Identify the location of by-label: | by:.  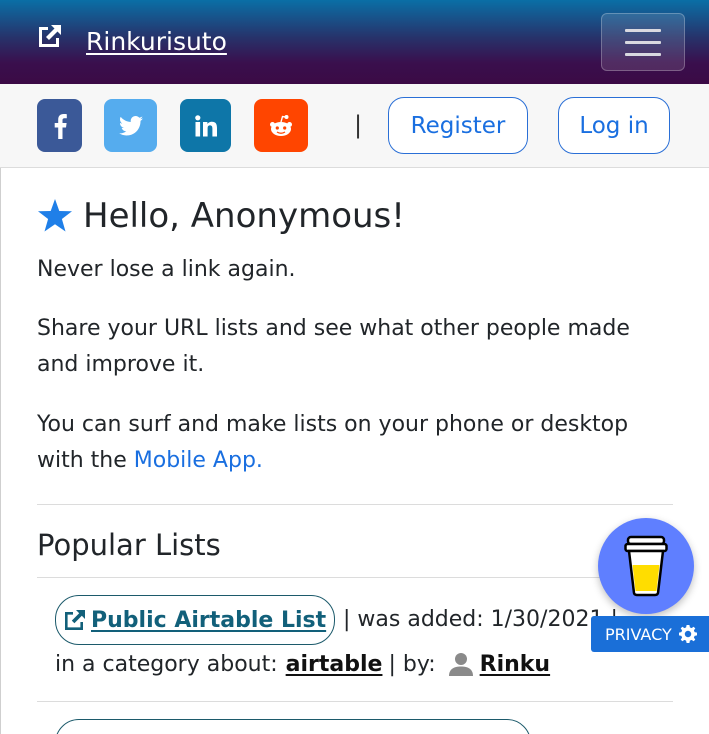
(412, 664).